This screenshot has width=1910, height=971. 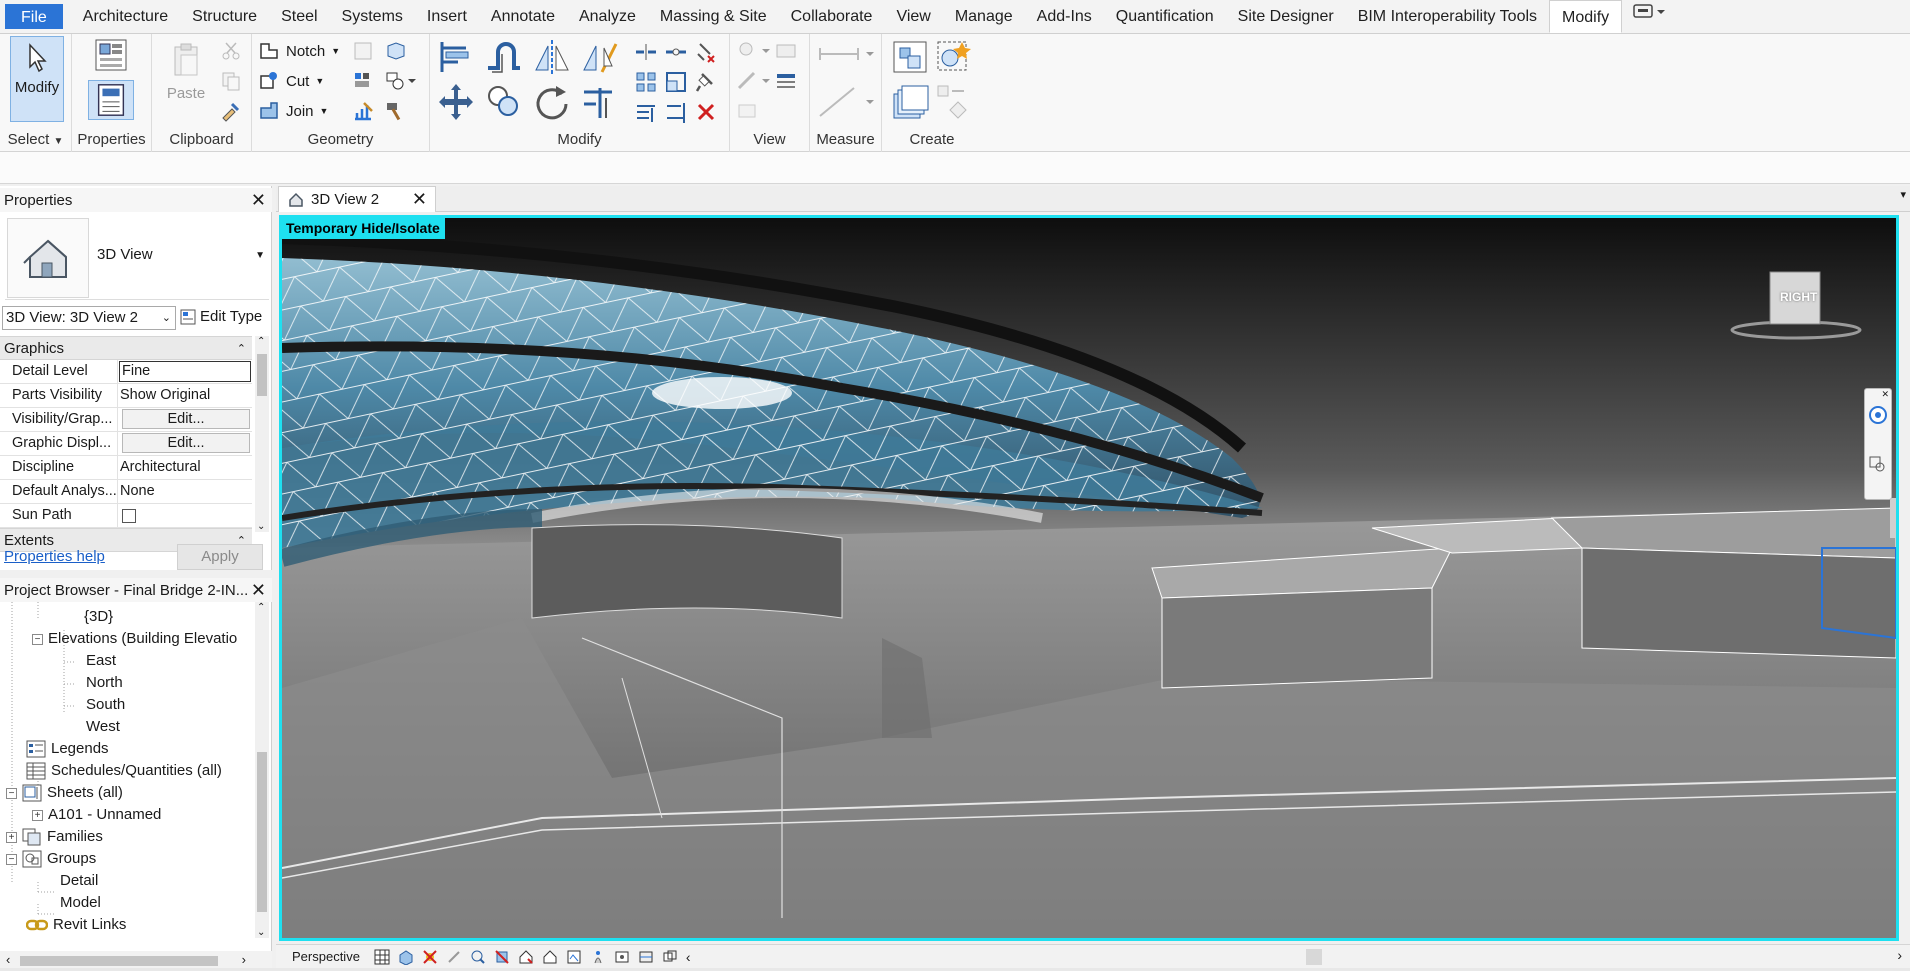 What do you see at coordinates (832, 16) in the screenshot?
I see `tab-collaborate: Collaborate` at bounding box center [832, 16].